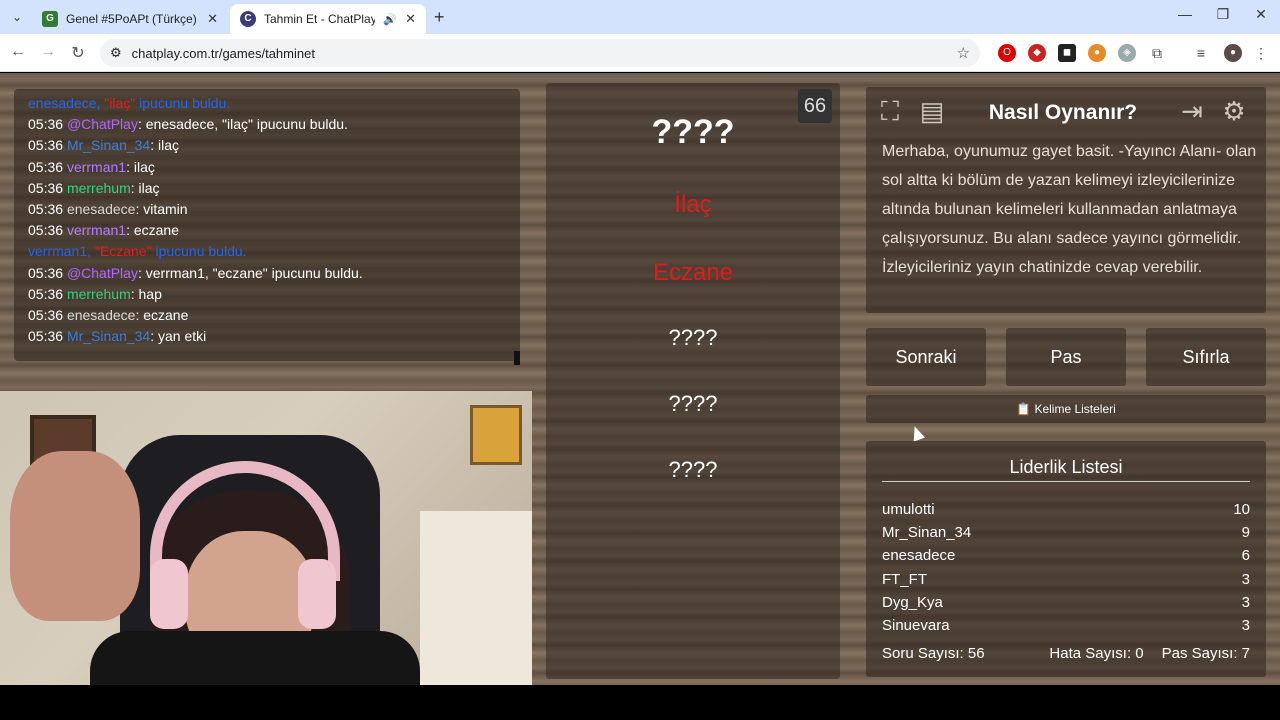 This screenshot has height=720, width=1280. I want to click on player-name: FT_FT, so click(904, 579).